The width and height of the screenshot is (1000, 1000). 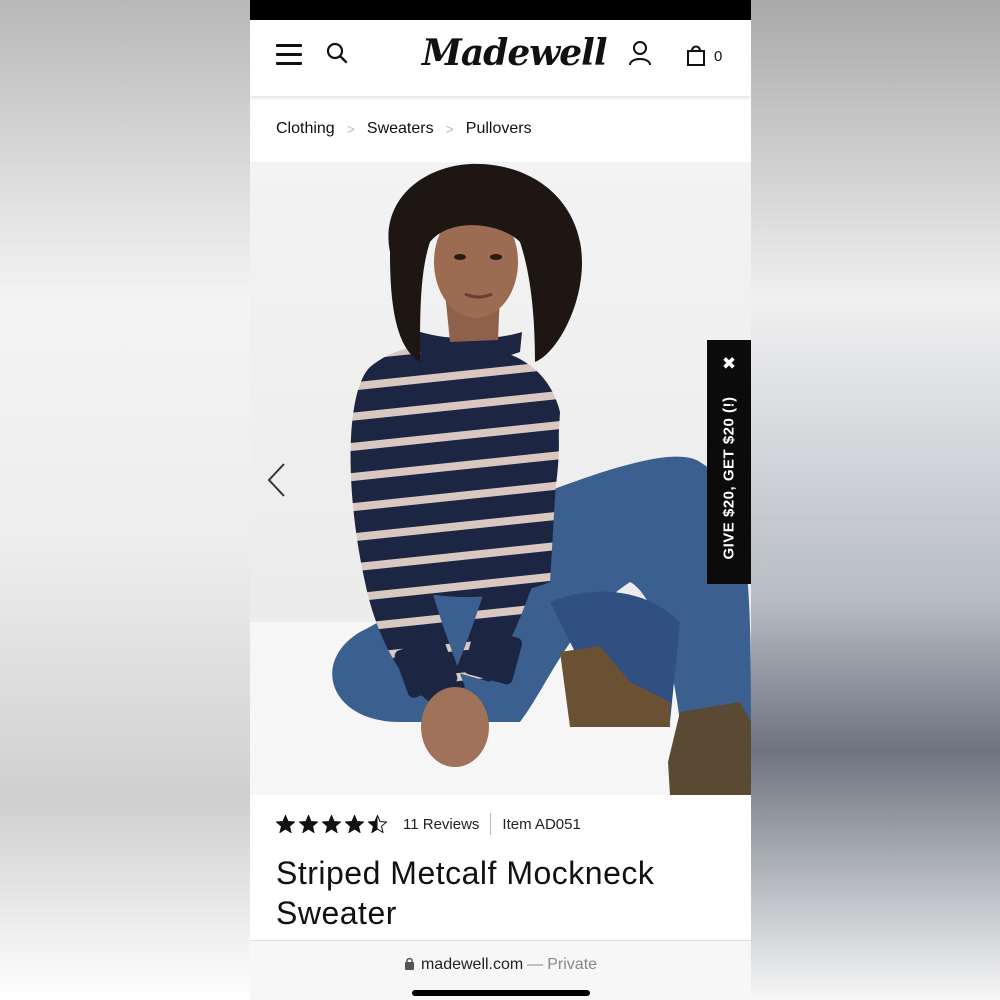 I want to click on star-rating, so click(x=331, y=824).